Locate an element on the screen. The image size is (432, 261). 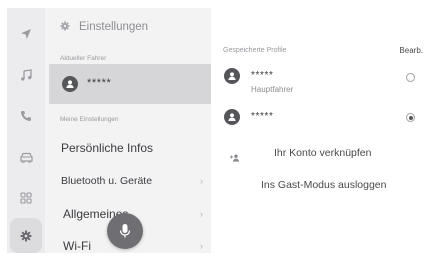
profile-row: ***** is located at coordinates (318, 124).